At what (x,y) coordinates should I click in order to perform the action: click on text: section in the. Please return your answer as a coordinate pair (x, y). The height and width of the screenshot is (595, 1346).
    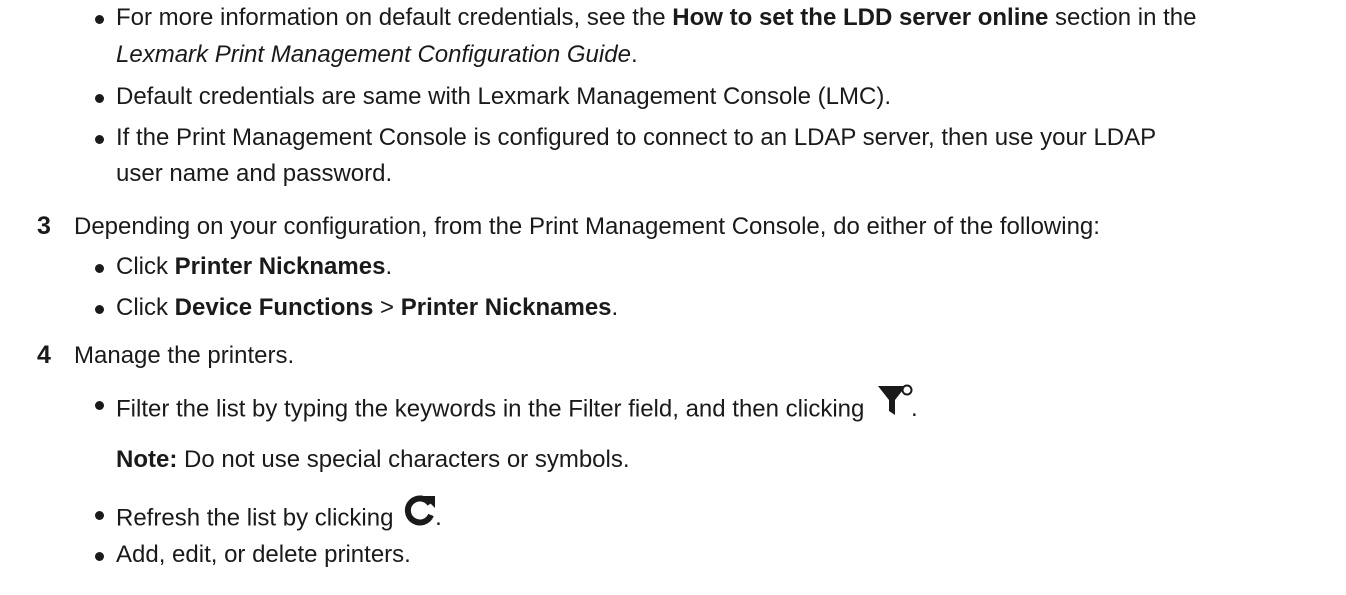
    Looking at the image, I should click on (1122, 17).